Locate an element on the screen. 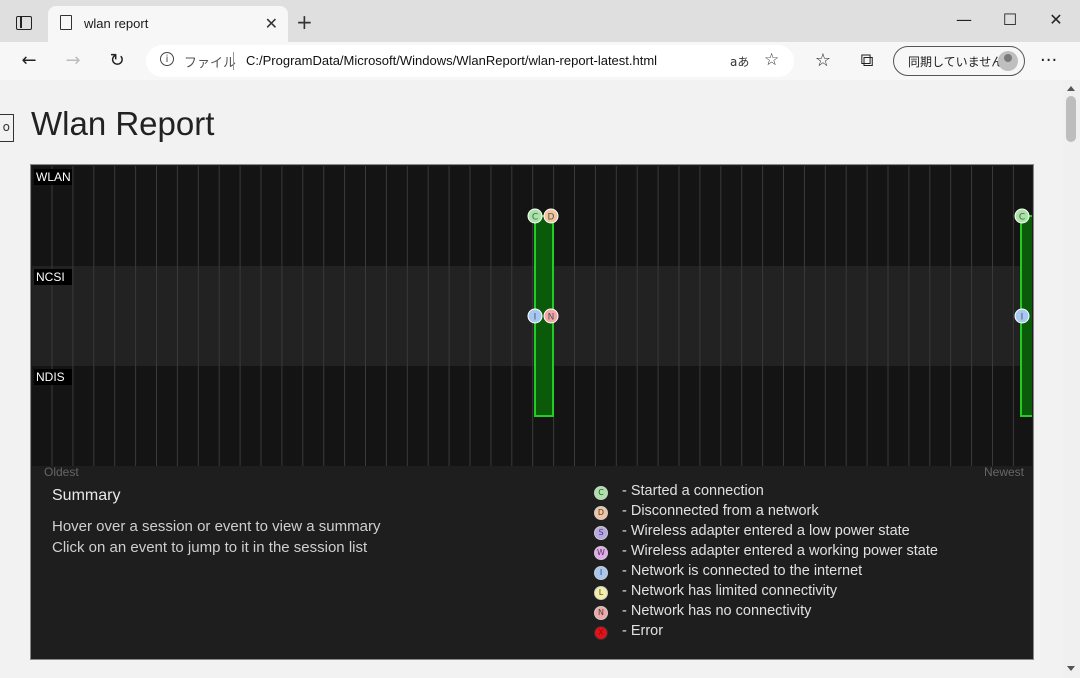 The width and height of the screenshot is (1080, 678). forward-button: → is located at coordinates (73, 61).